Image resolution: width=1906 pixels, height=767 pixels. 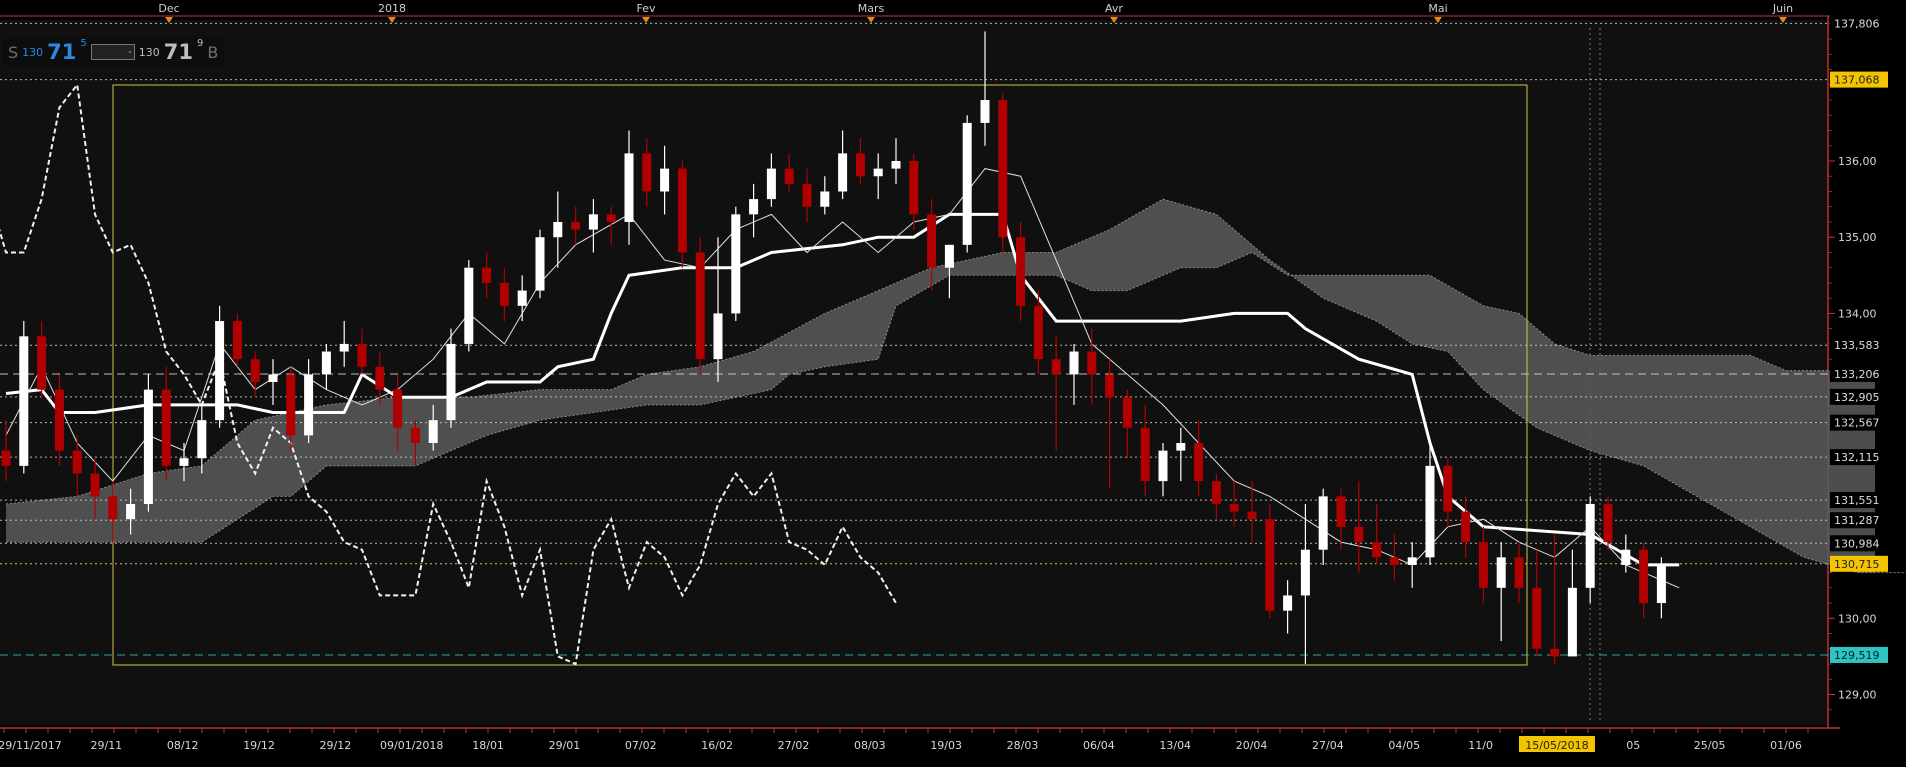 What do you see at coordinates (178, 52) in the screenshot?
I see `buy-price: 71` at bounding box center [178, 52].